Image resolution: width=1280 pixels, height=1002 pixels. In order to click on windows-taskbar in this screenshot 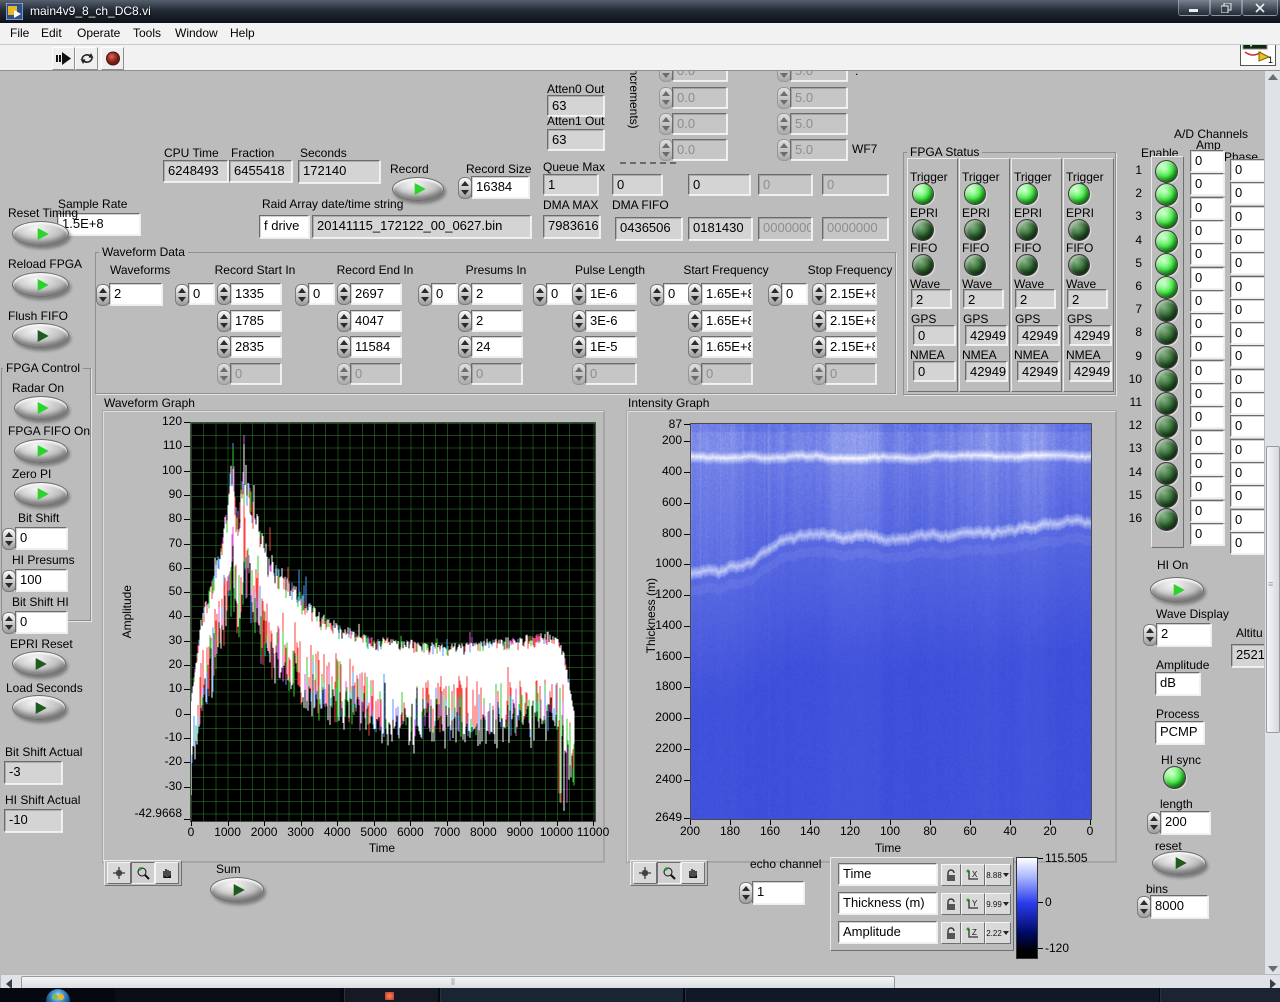, I will do `click(640, 995)`.